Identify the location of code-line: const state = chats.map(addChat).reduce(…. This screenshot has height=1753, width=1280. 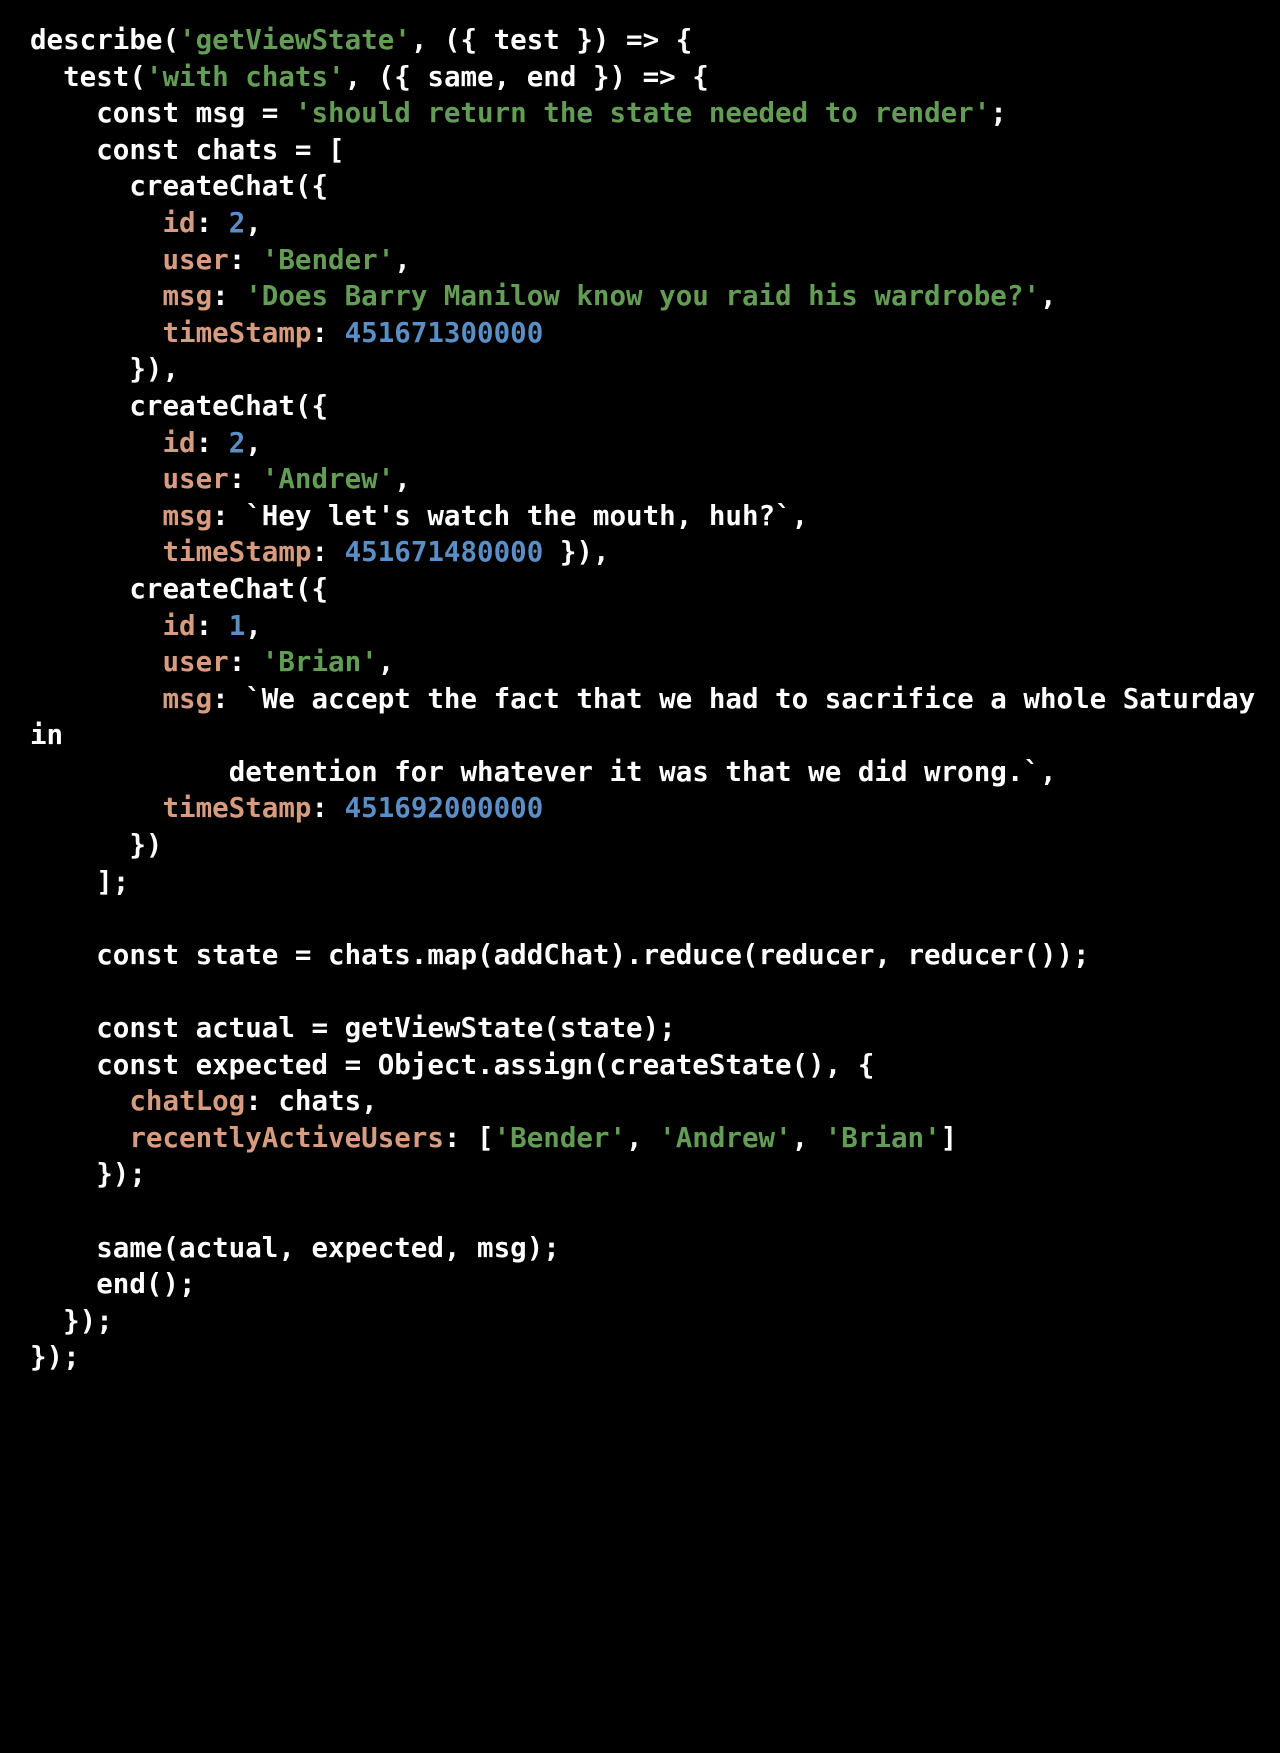
(646, 955).